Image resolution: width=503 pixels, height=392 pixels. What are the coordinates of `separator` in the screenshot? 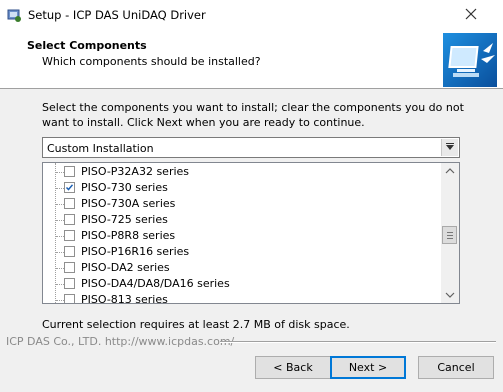 It's located at (358, 342).